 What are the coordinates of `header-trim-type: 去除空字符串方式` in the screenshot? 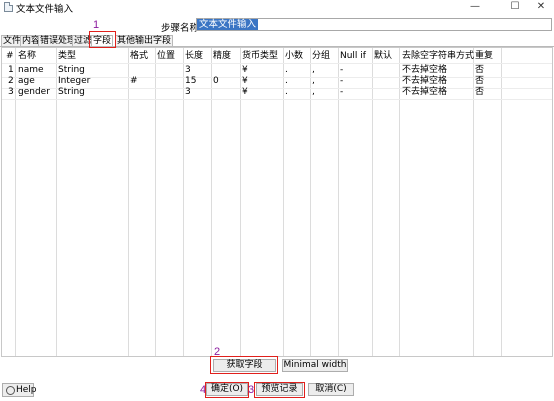 It's located at (438, 56).